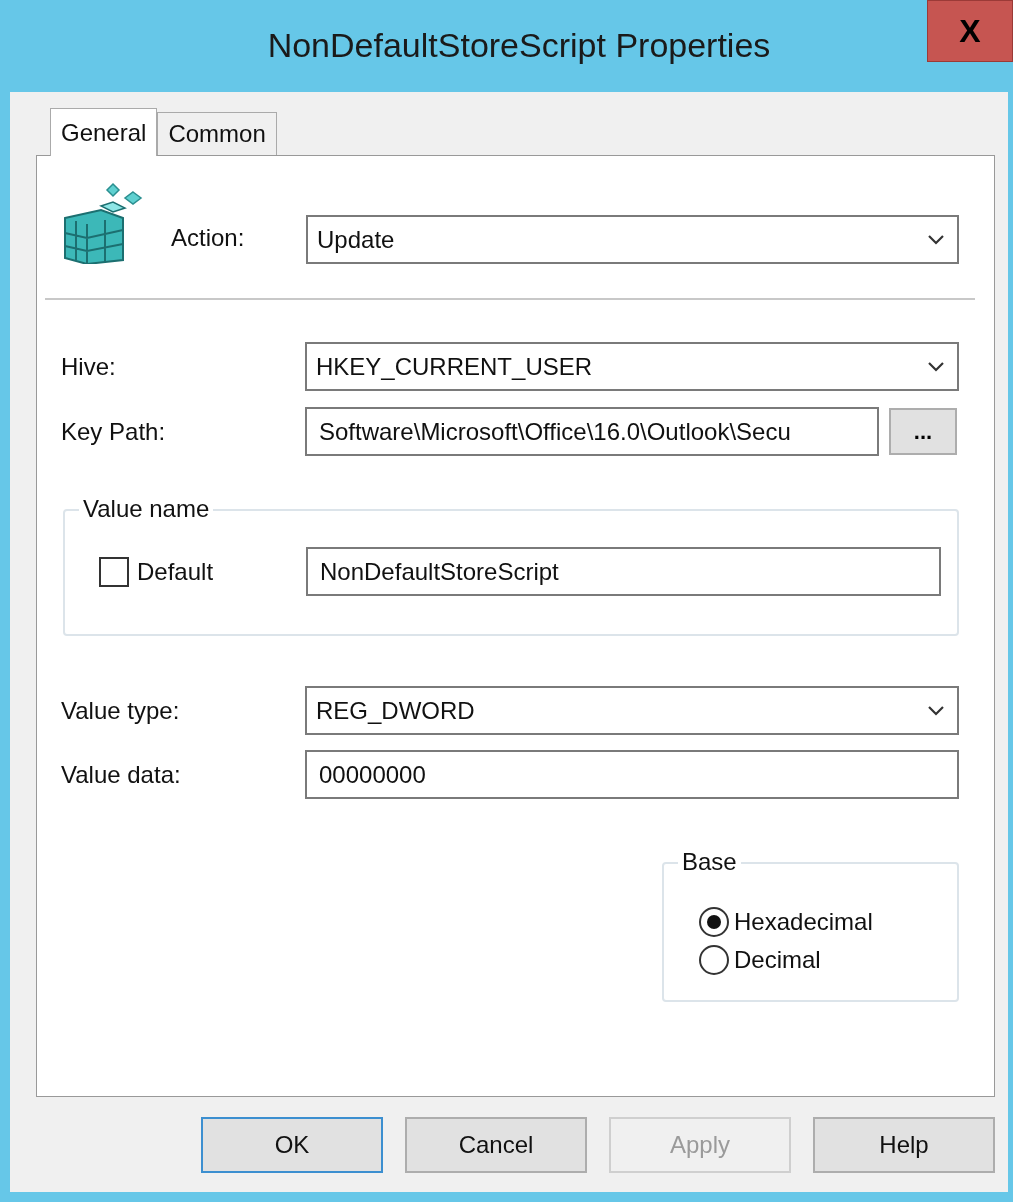  I want to click on value-data-field: 00000000, so click(632, 774).